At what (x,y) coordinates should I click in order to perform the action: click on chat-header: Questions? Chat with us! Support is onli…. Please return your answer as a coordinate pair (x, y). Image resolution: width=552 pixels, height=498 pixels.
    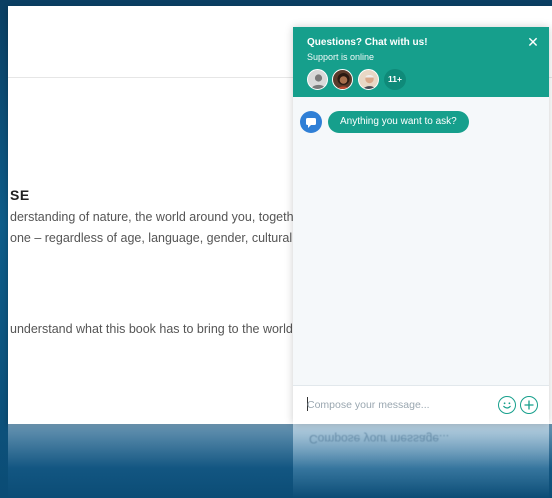
    Looking at the image, I should click on (421, 62).